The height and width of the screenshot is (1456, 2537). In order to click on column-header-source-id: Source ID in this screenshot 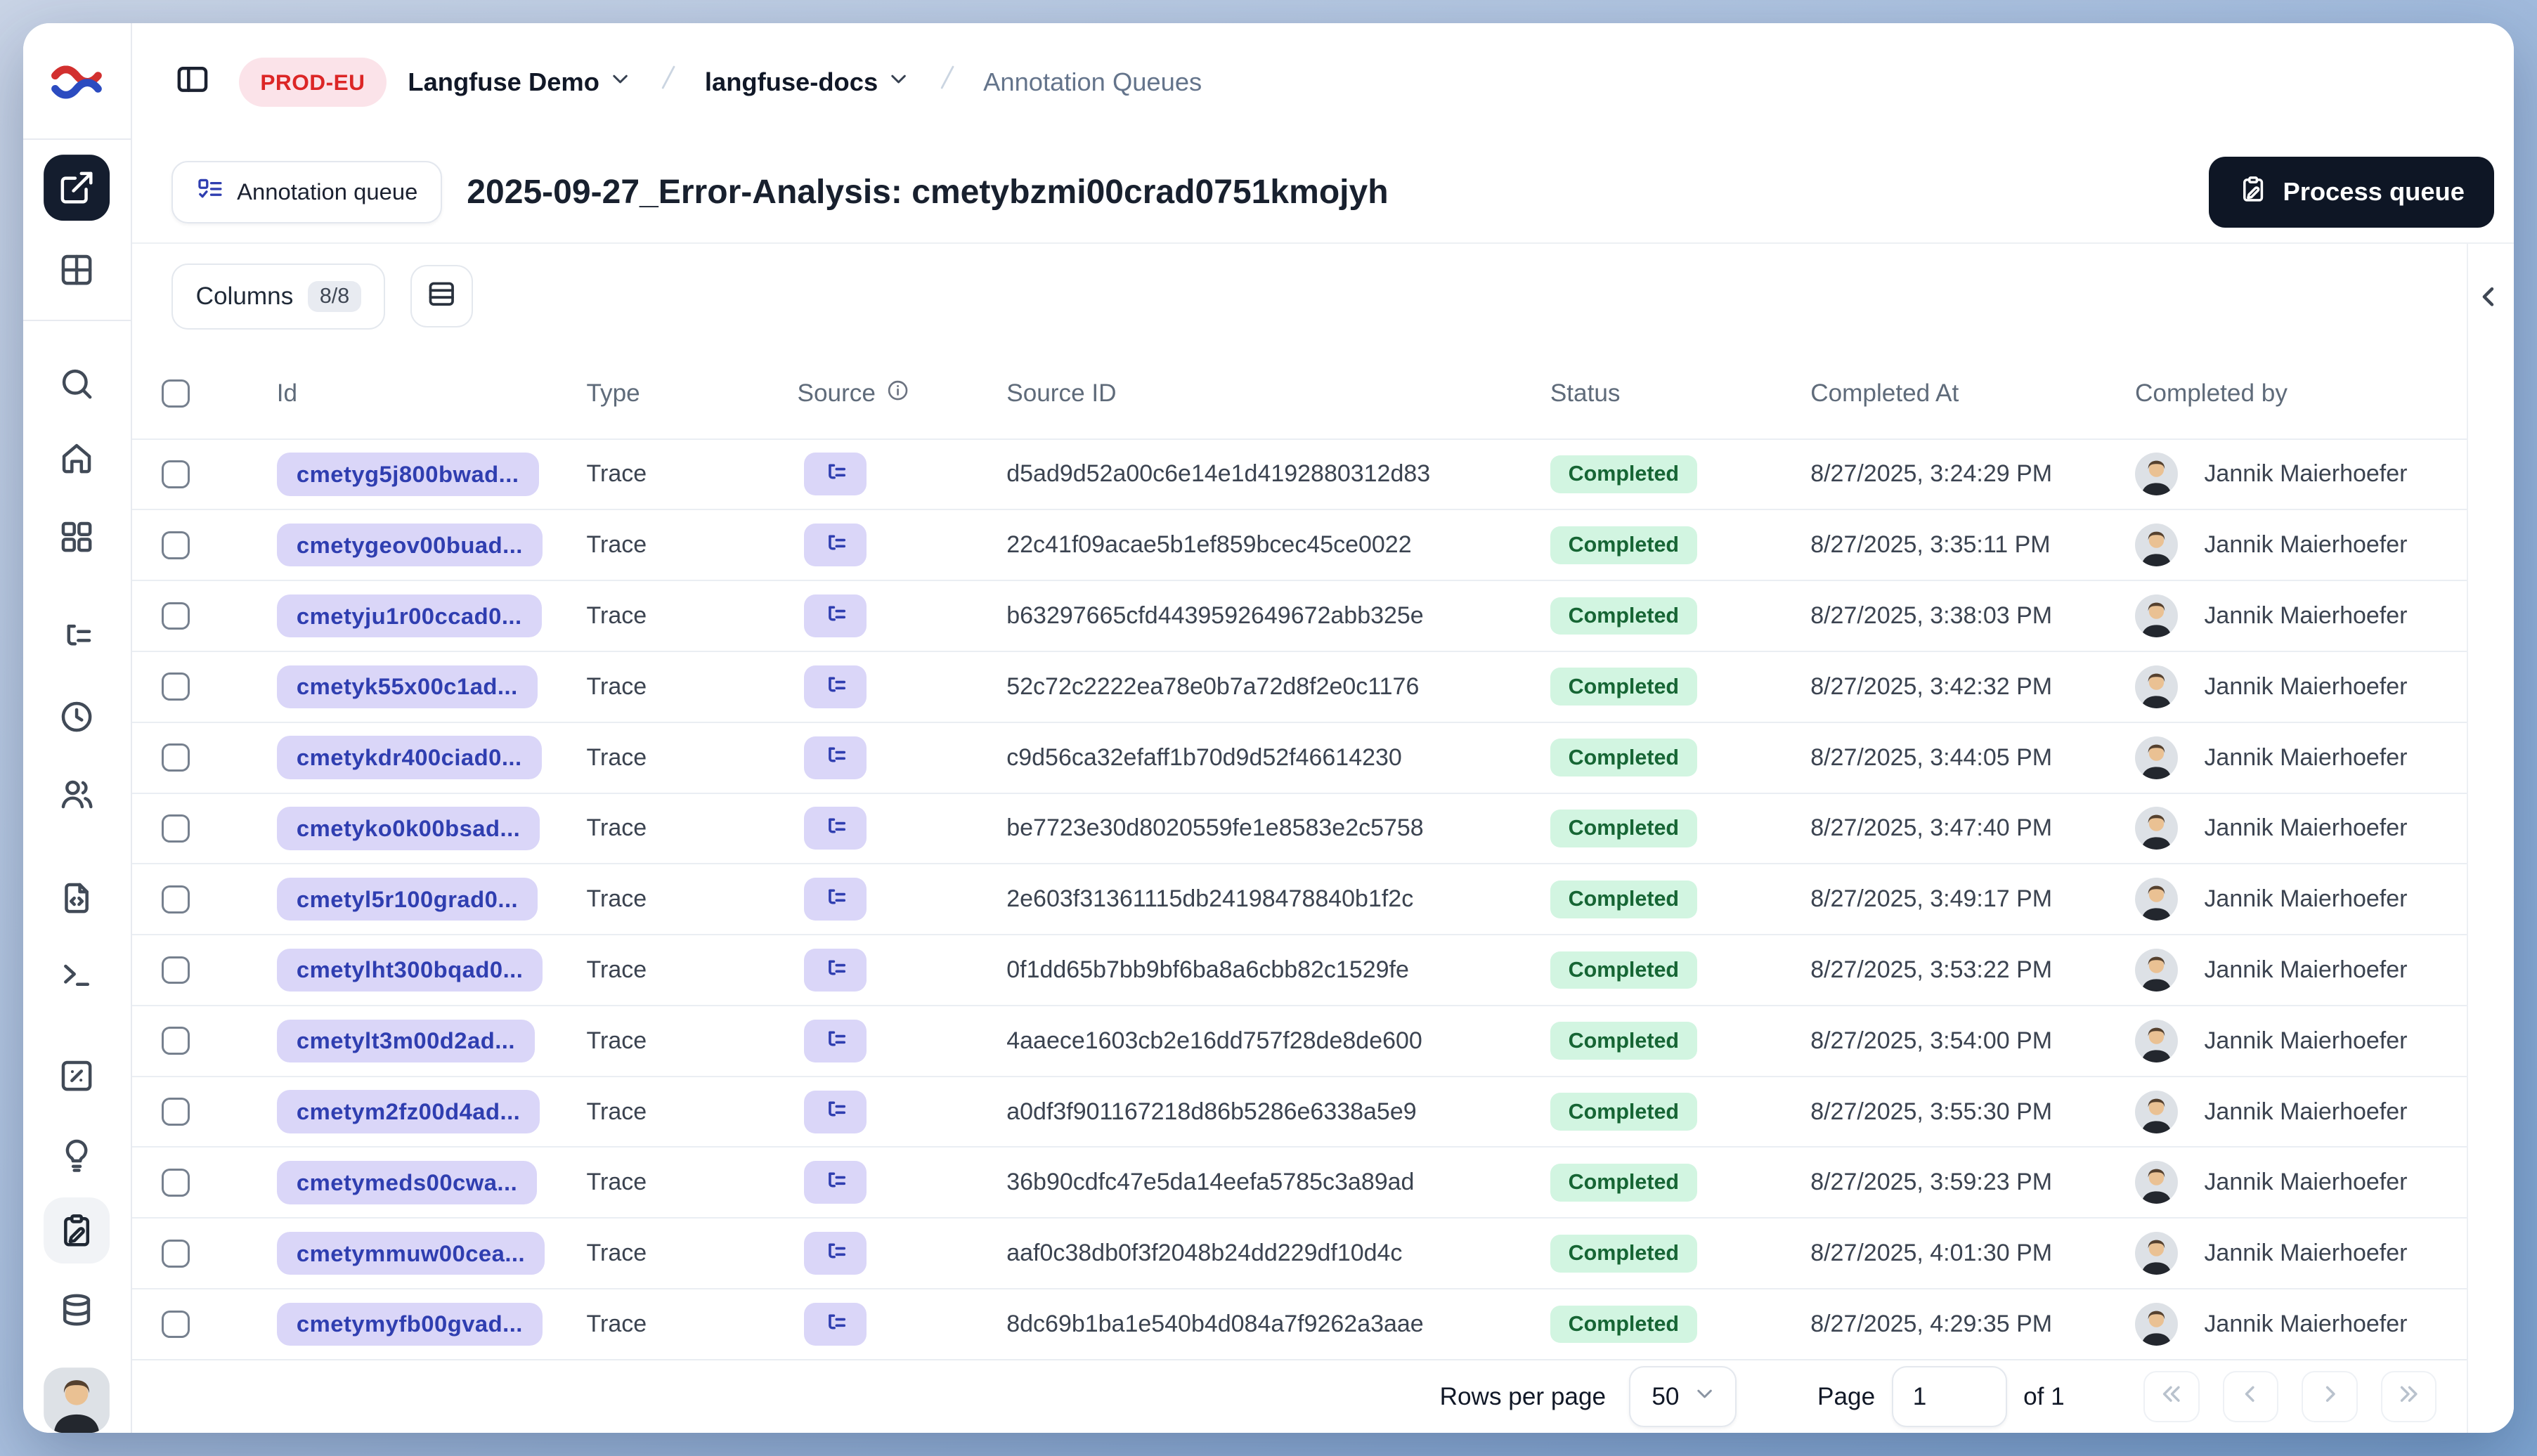, I will do `click(1278, 394)`.